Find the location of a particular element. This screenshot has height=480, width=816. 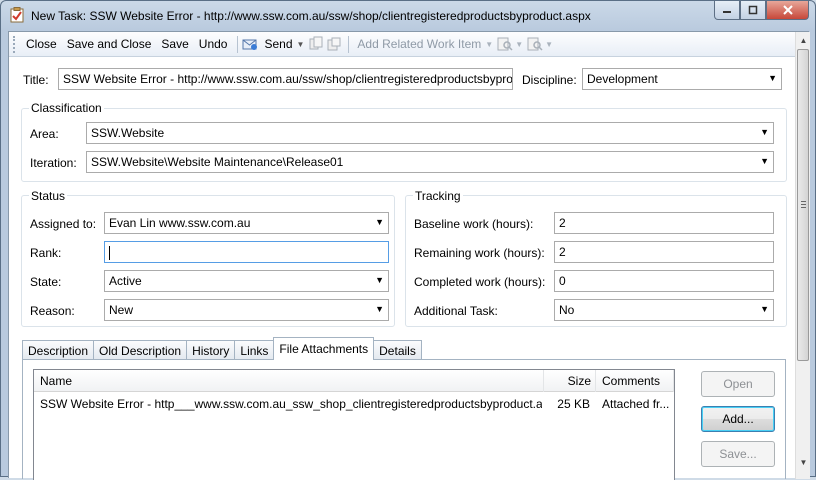

find-work-item-icon is located at coordinates (505, 44).